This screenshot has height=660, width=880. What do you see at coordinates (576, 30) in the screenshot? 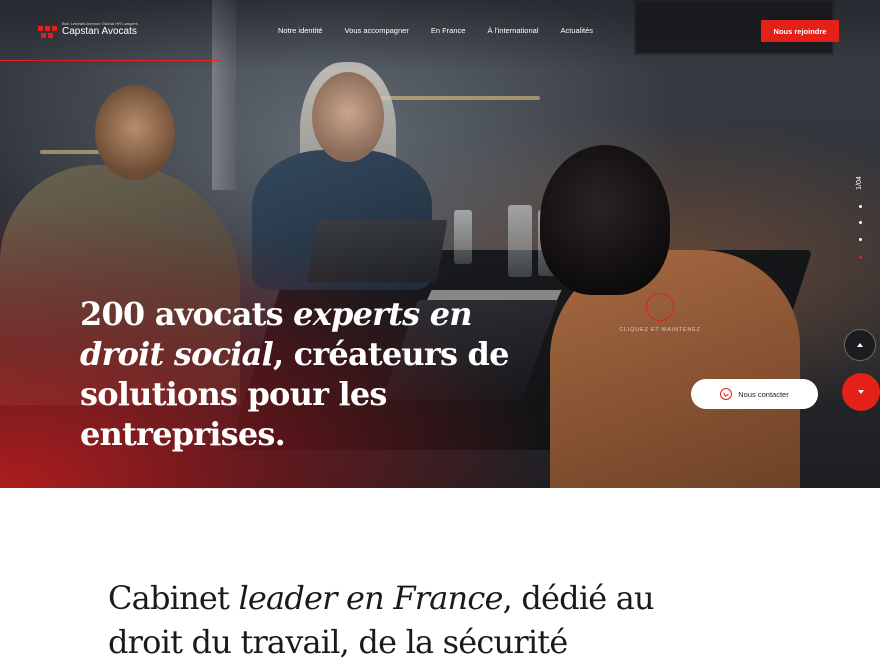
I see `nav-item-actualites: Actualités` at bounding box center [576, 30].